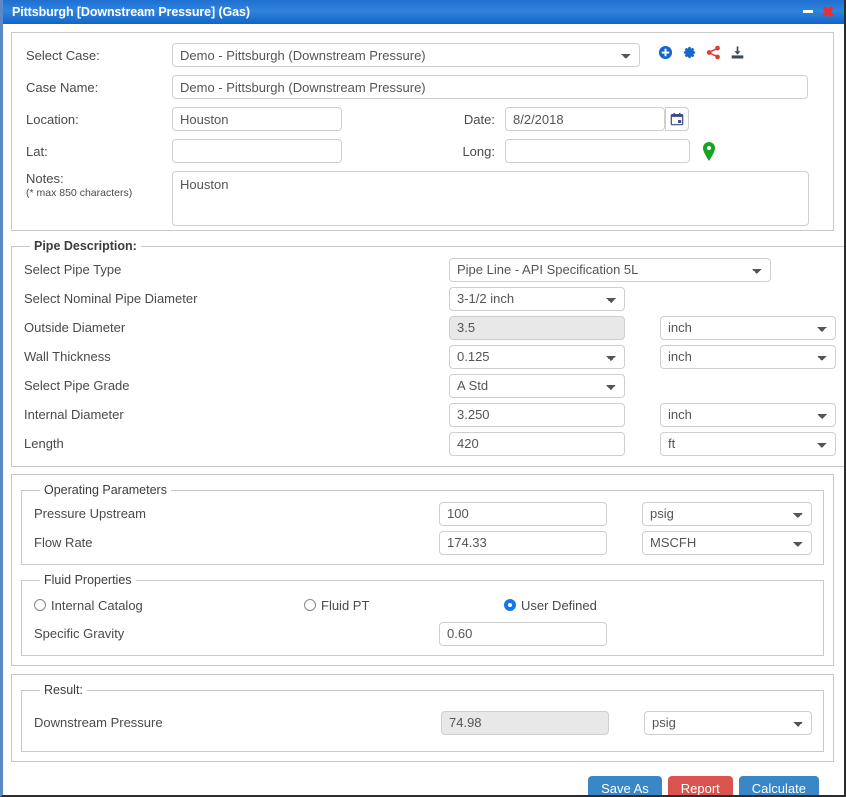 This screenshot has height=797, width=846. I want to click on radio-fluid-pt-label: Fluid PT, so click(345, 605).